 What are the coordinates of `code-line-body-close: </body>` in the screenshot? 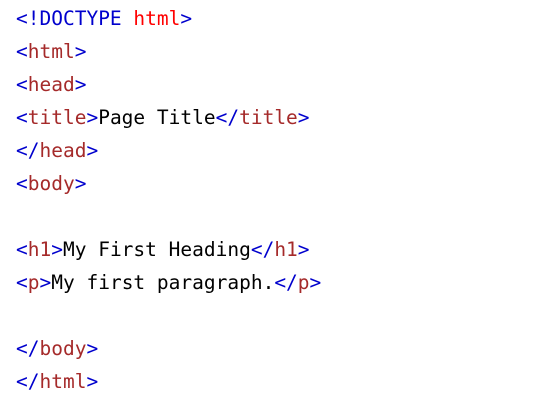 It's located at (57, 349).